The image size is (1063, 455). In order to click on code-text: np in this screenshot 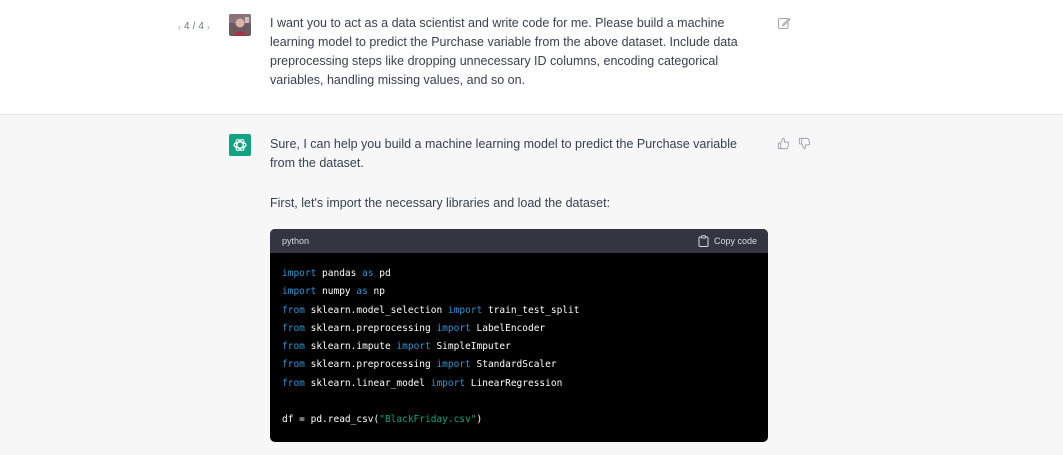, I will do `click(376, 292)`.